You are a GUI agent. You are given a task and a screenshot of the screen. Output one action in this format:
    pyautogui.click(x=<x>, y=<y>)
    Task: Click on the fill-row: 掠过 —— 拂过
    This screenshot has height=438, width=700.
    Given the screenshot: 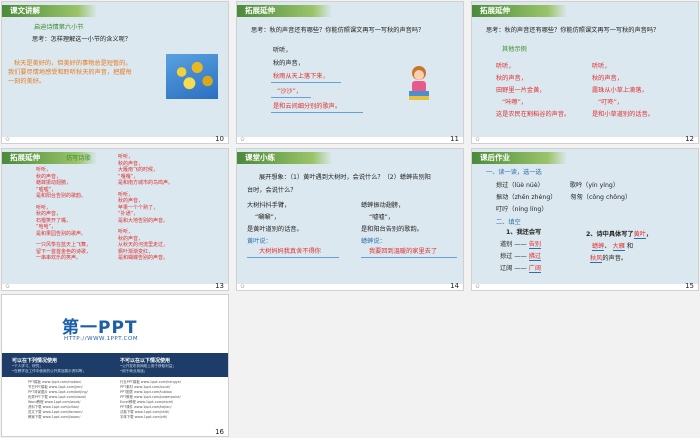 What is the action you would take?
    pyautogui.click(x=521, y=257)
    